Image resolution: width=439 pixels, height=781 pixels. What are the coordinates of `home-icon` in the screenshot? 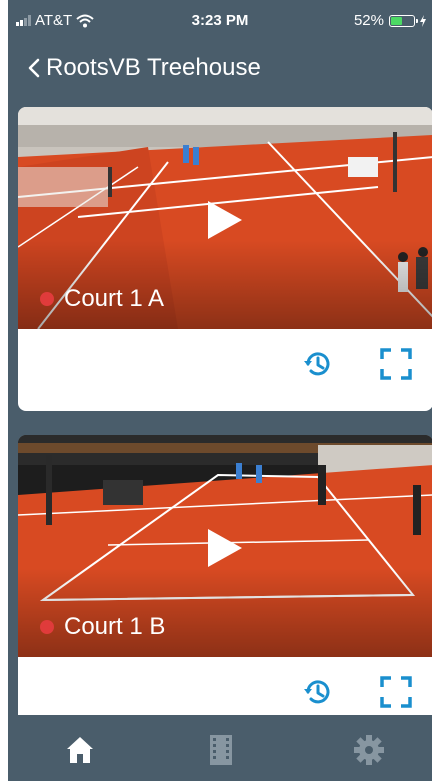 It's located at (80, 750).